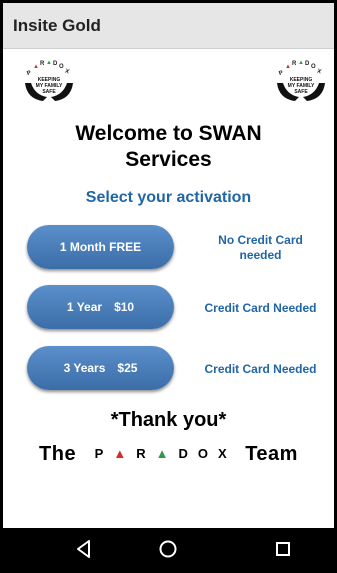 Image resolution: width=337 pixels, height=573 pixels. I want to click on back-triangle-icon, so click(83, 549).